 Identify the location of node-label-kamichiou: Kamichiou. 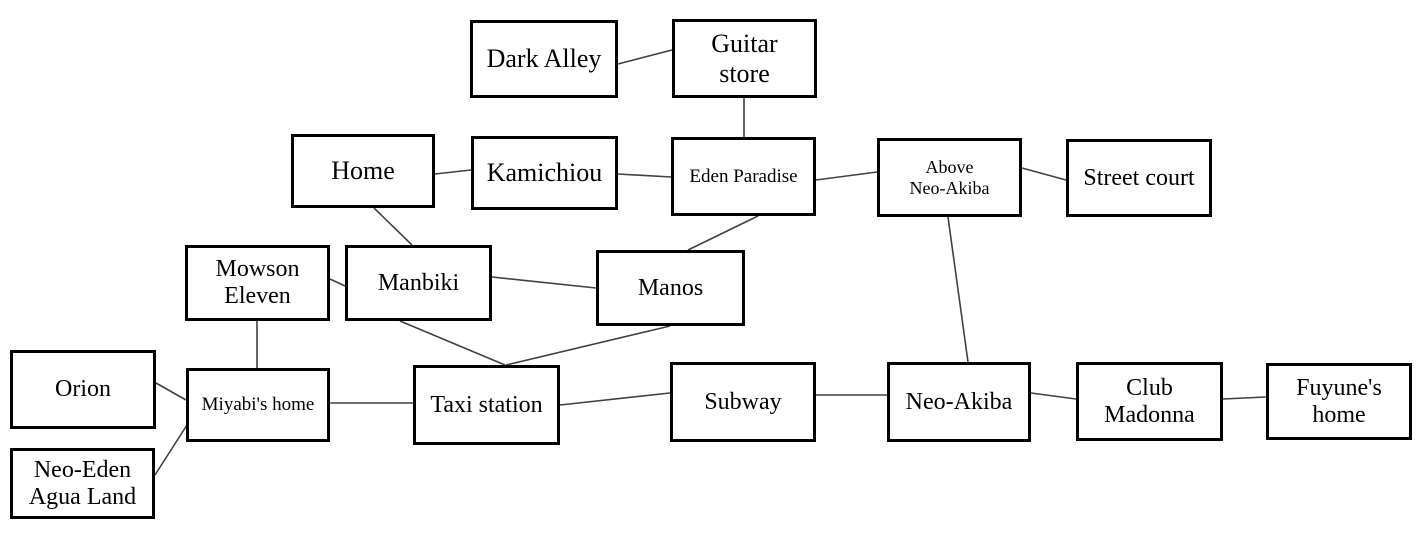
(544, 173).